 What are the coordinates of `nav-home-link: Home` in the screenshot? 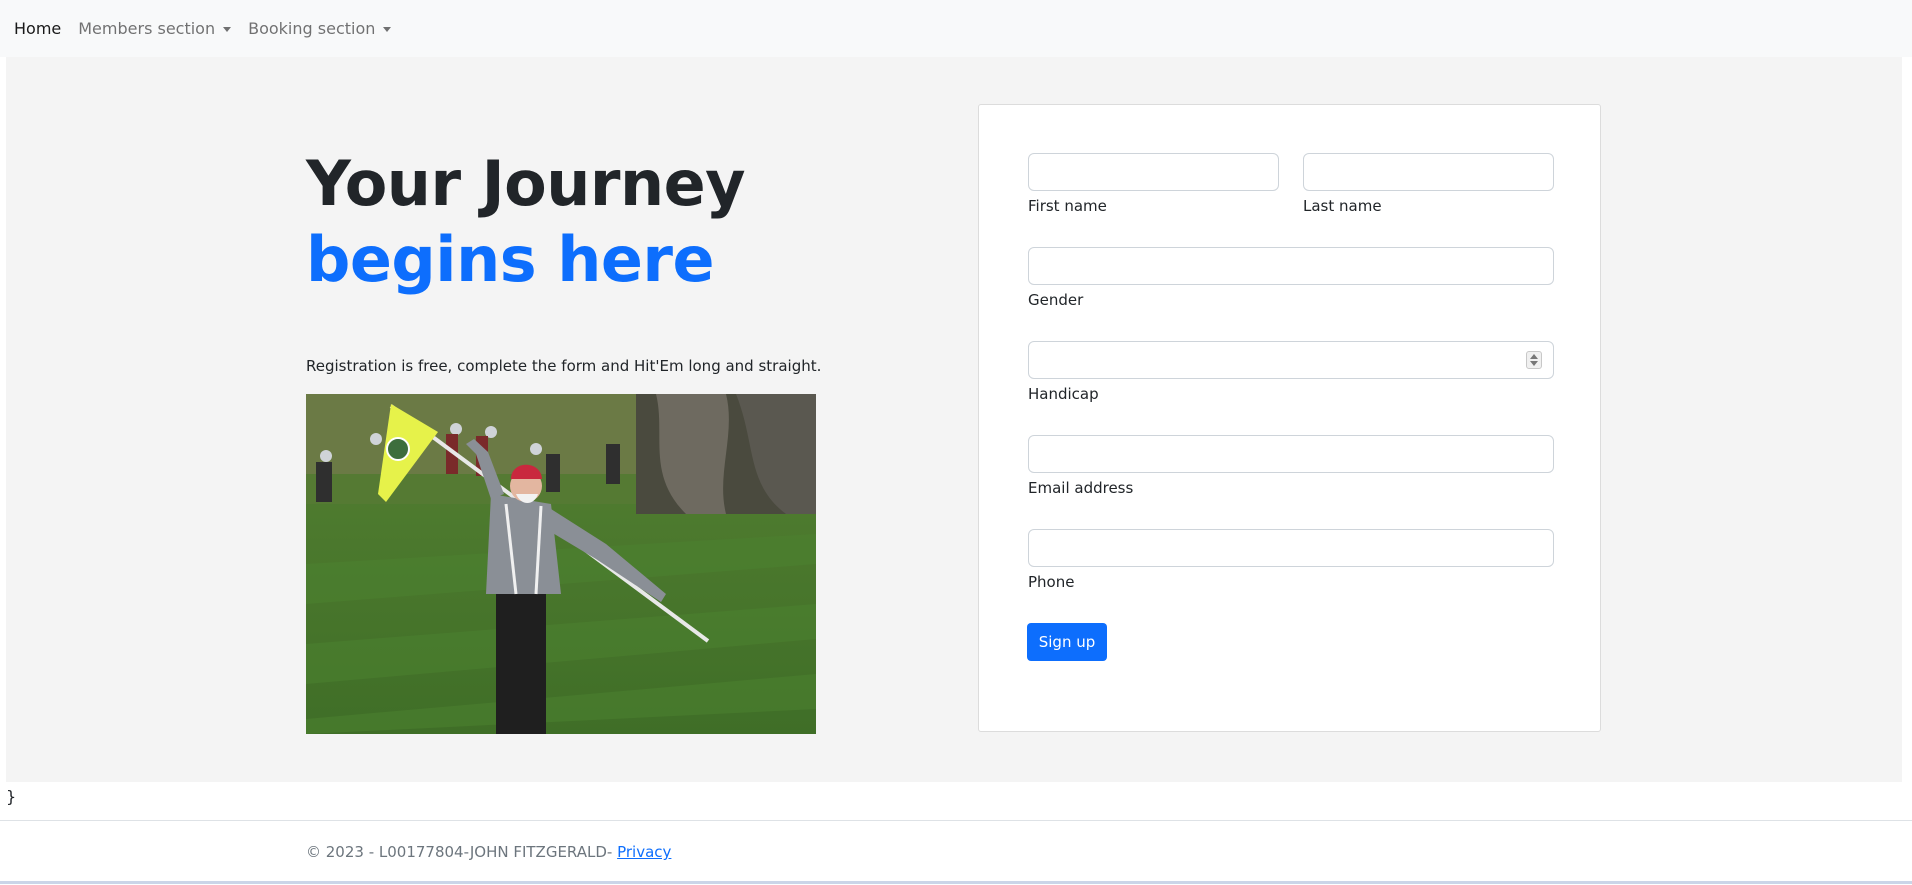 It's located at (37, 28).